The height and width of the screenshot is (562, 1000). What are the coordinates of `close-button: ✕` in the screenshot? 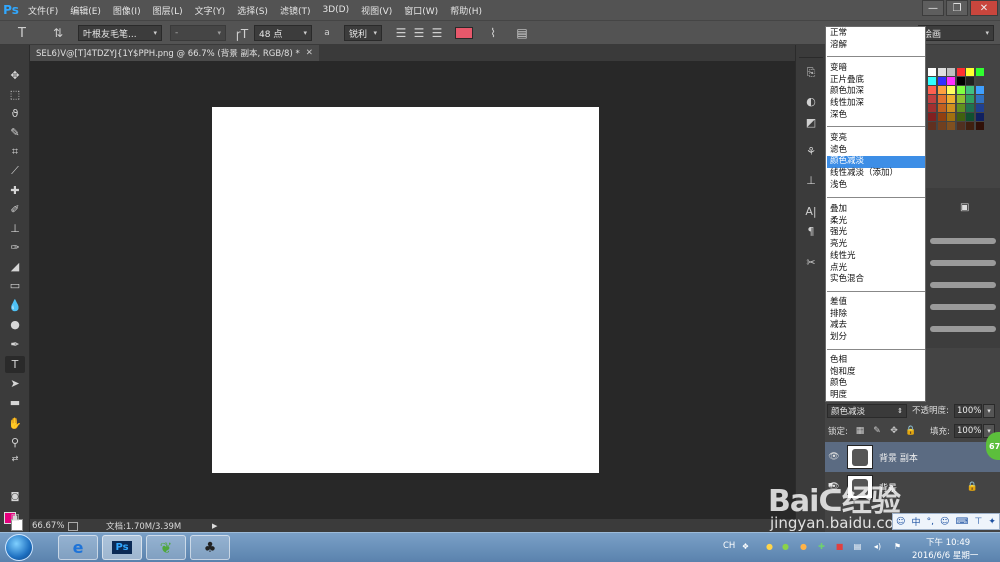 It's located at (984, 8).